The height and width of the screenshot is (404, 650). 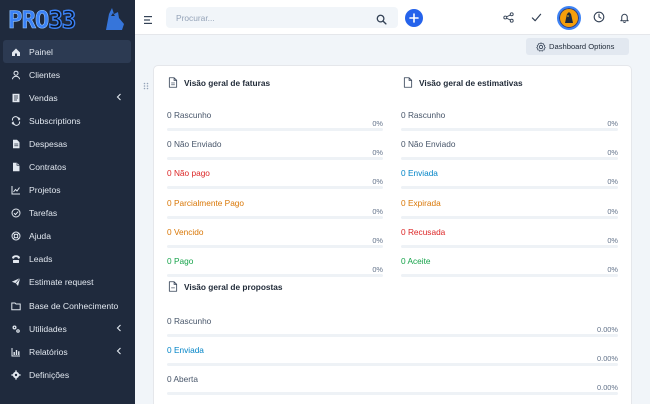 I want to click on repeat-icon, so click(x=16, y=121).